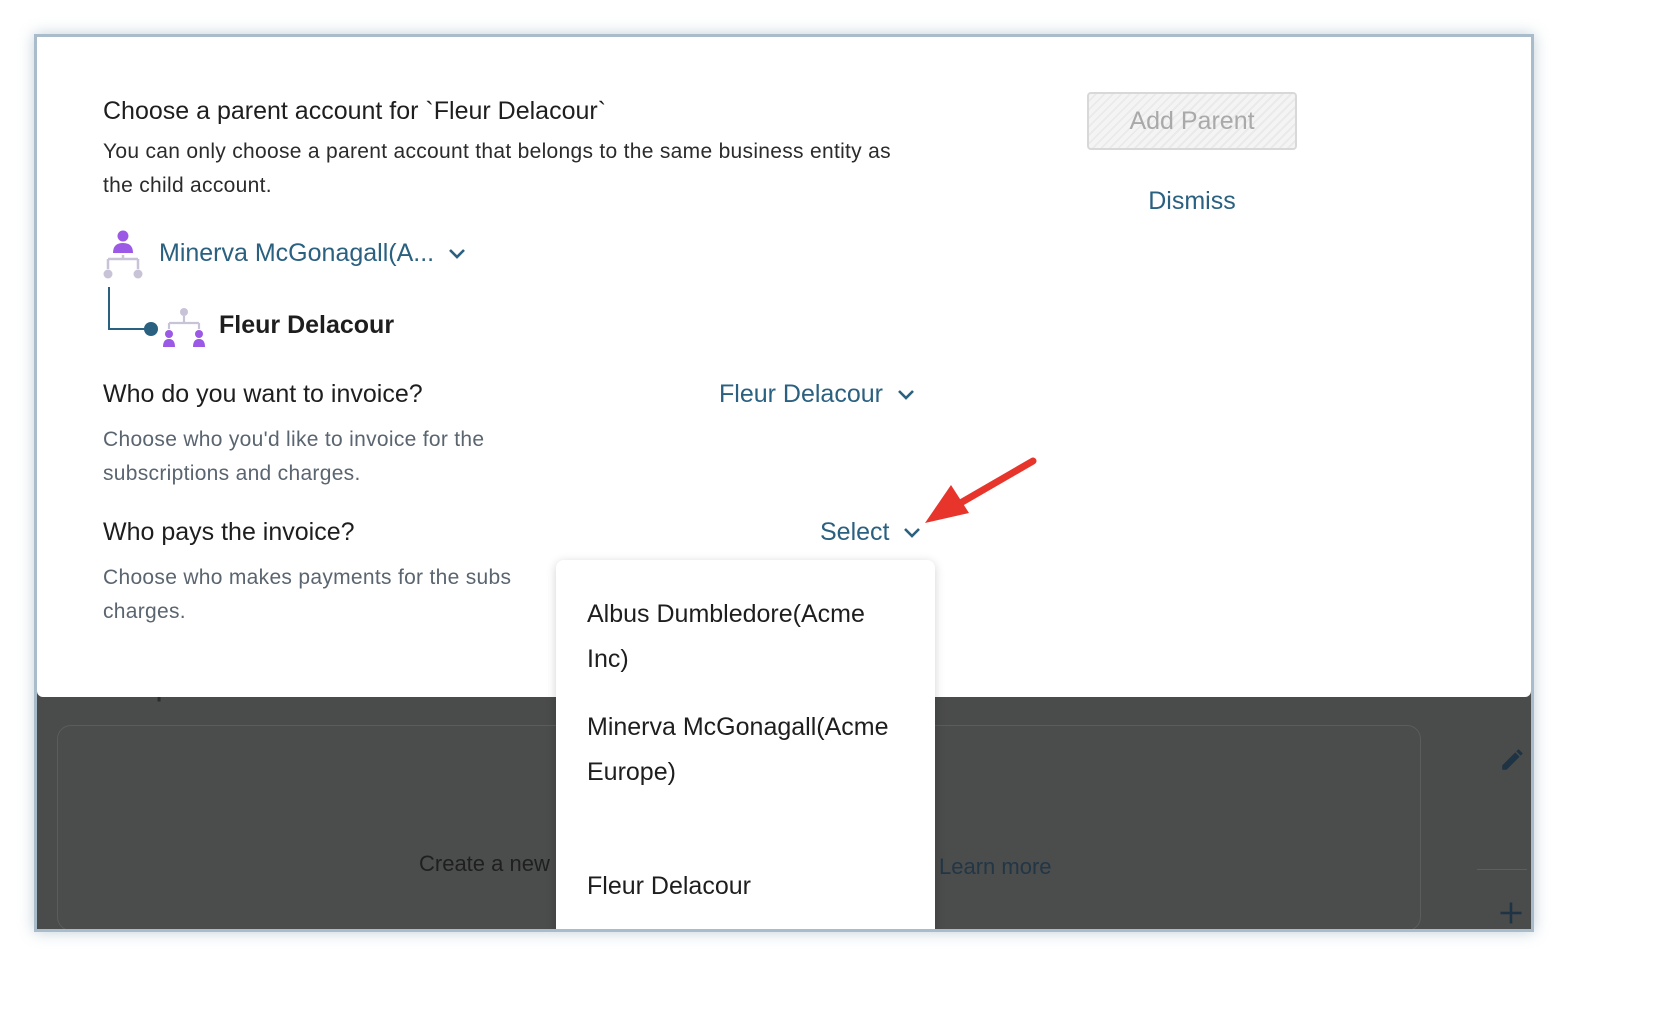 The width and height of the screenshot is (1658, 1022). I want to click on learn-more-link: Learn more, so click(995, 867).